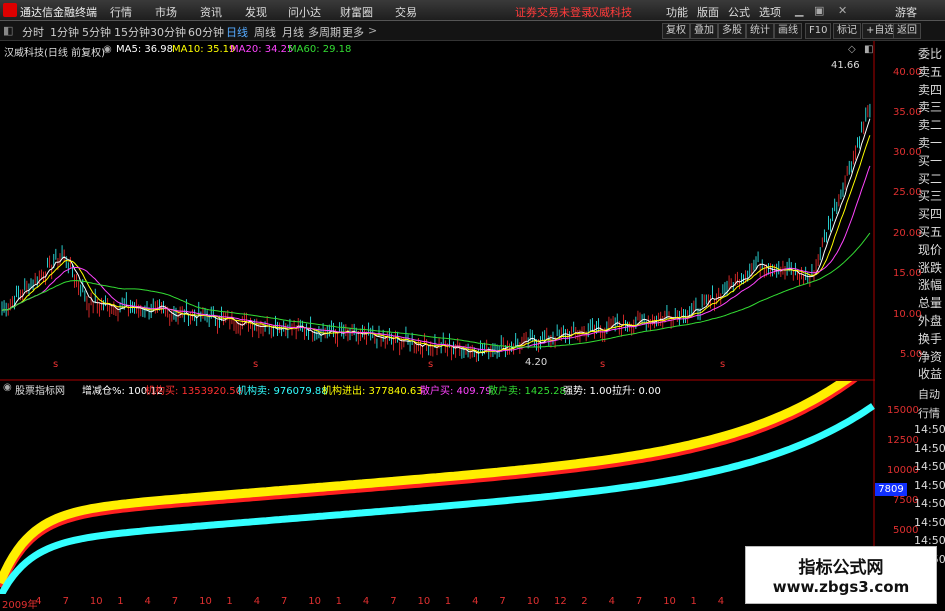 The image size is (945, 611). Describe the element at coordinates (262, 49) in the screenshot. I see `ma20-label: MA20: 34.25` at that location.